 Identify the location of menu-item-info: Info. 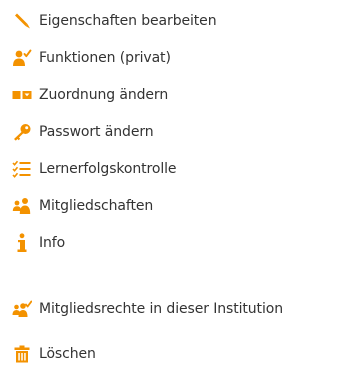
(38, 243).